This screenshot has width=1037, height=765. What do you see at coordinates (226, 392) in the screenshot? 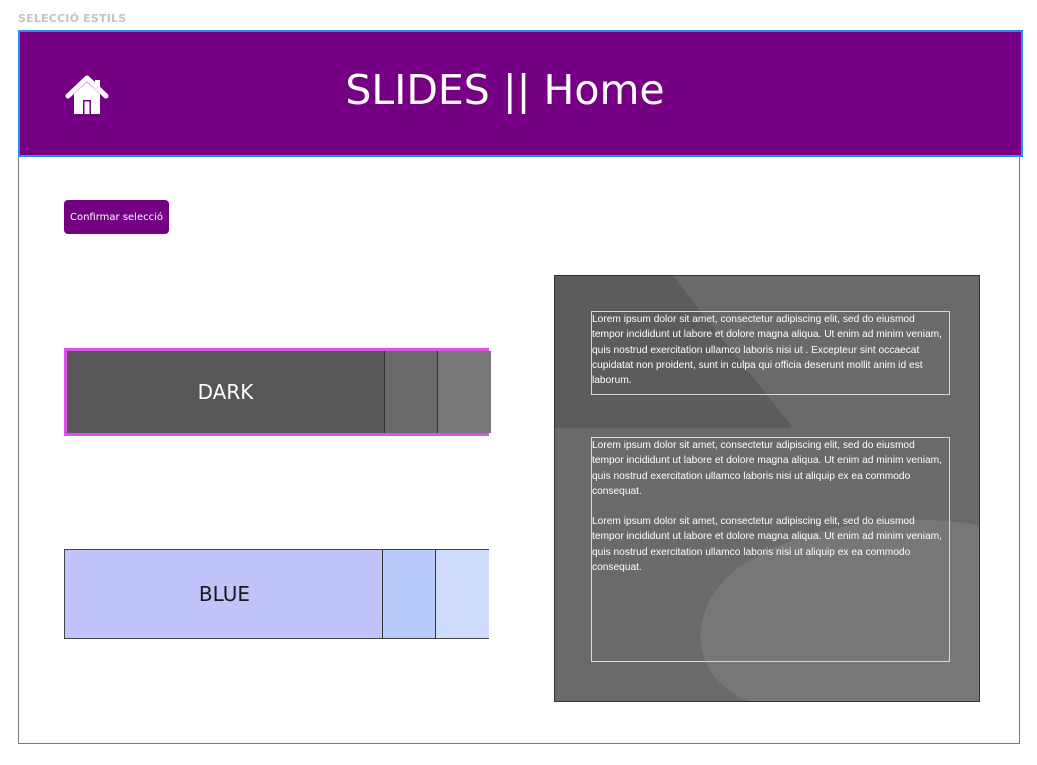
I see `style-option-label: DARK` at bounding box center [226, 392].